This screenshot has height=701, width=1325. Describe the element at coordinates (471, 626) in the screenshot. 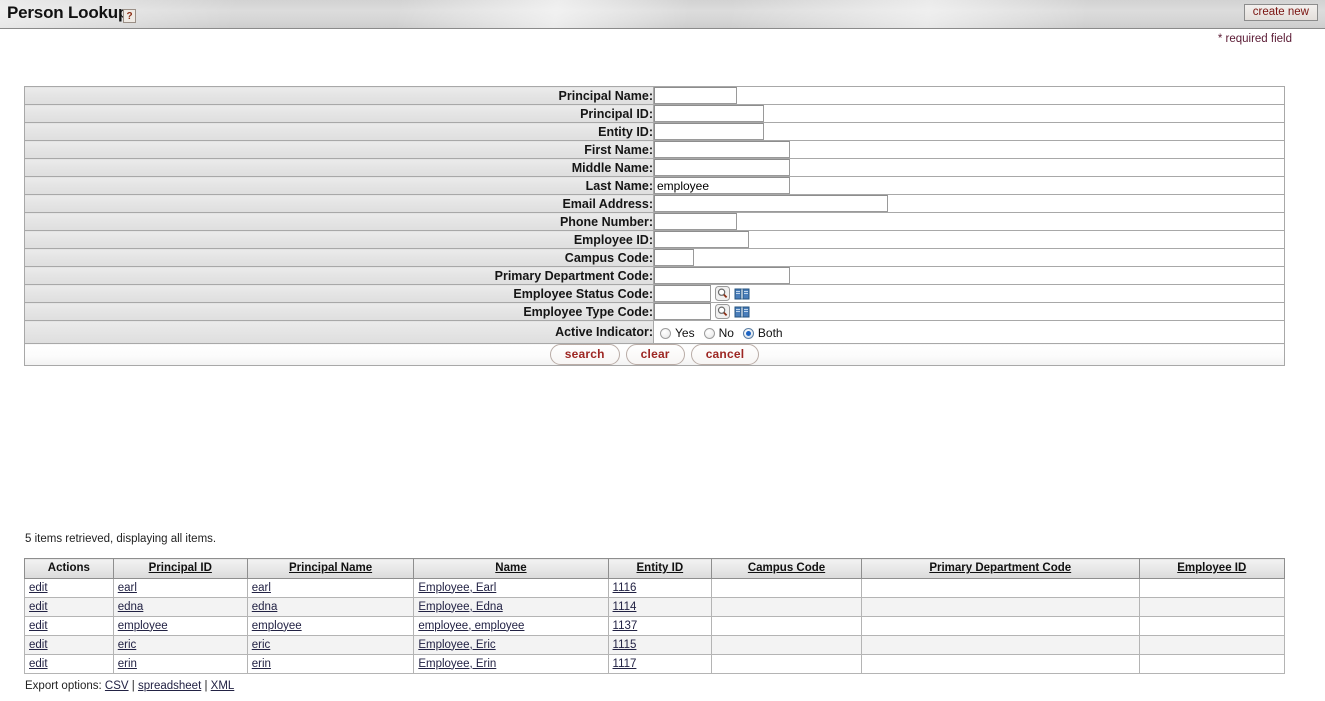

I see `cell-link: employee, employee` at that location.